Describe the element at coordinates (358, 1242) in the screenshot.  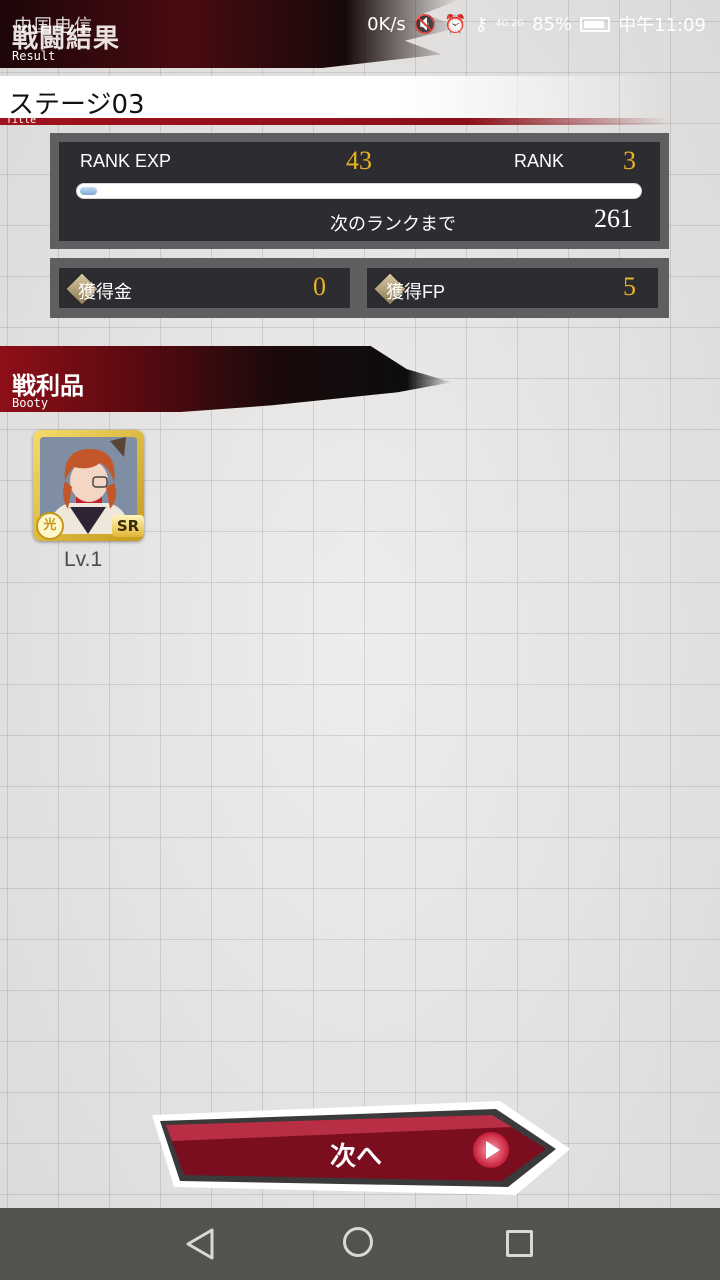
I see `home-icon` at that location.